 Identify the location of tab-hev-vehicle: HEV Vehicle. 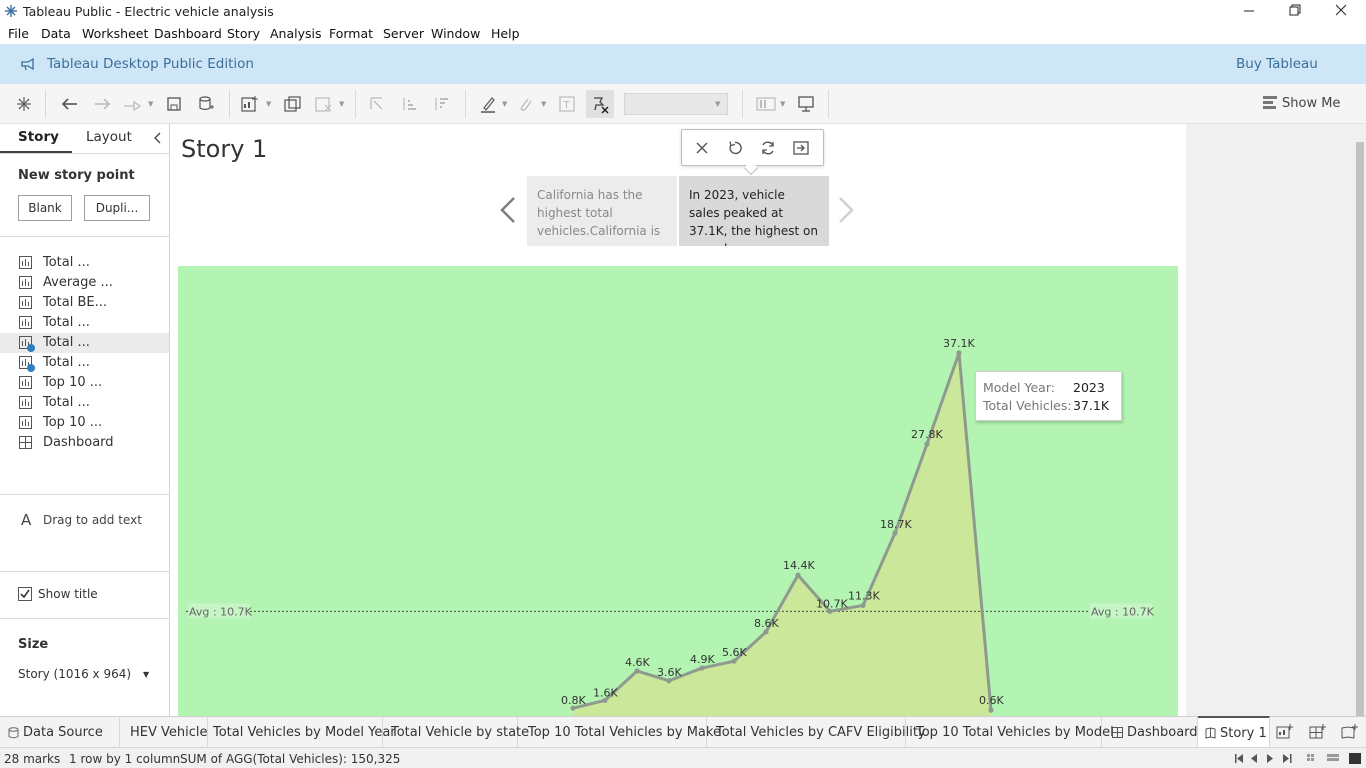
(164, 732).